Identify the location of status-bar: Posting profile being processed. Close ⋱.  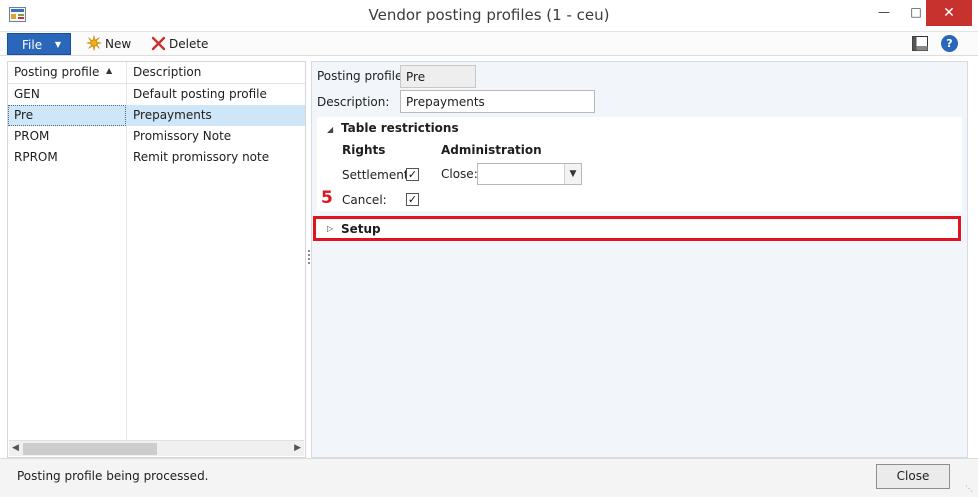
(489, 477).